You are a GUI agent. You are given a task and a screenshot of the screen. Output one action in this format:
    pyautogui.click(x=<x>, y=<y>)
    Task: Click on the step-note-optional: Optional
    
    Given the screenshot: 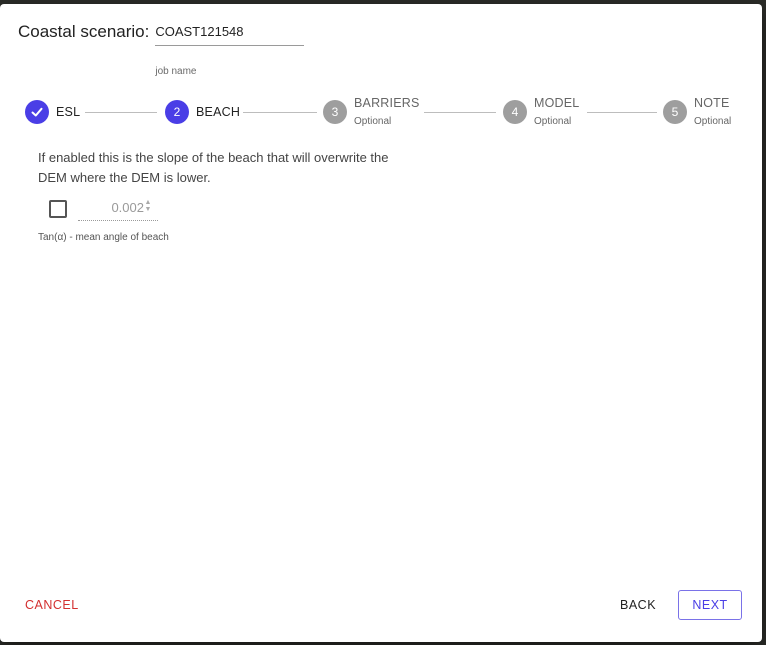 What is the action you would take?
    pyautogui.click(x=713, y=121)
    